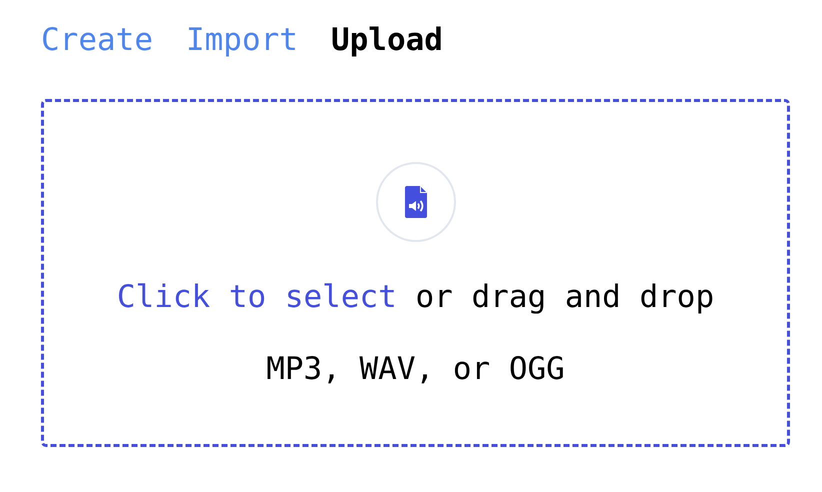  What do you see at coordinates (415, 369) in the screenshot?
I see `supported-formats: MP3, WAV, or OGG` at bounding box center [415, 369].